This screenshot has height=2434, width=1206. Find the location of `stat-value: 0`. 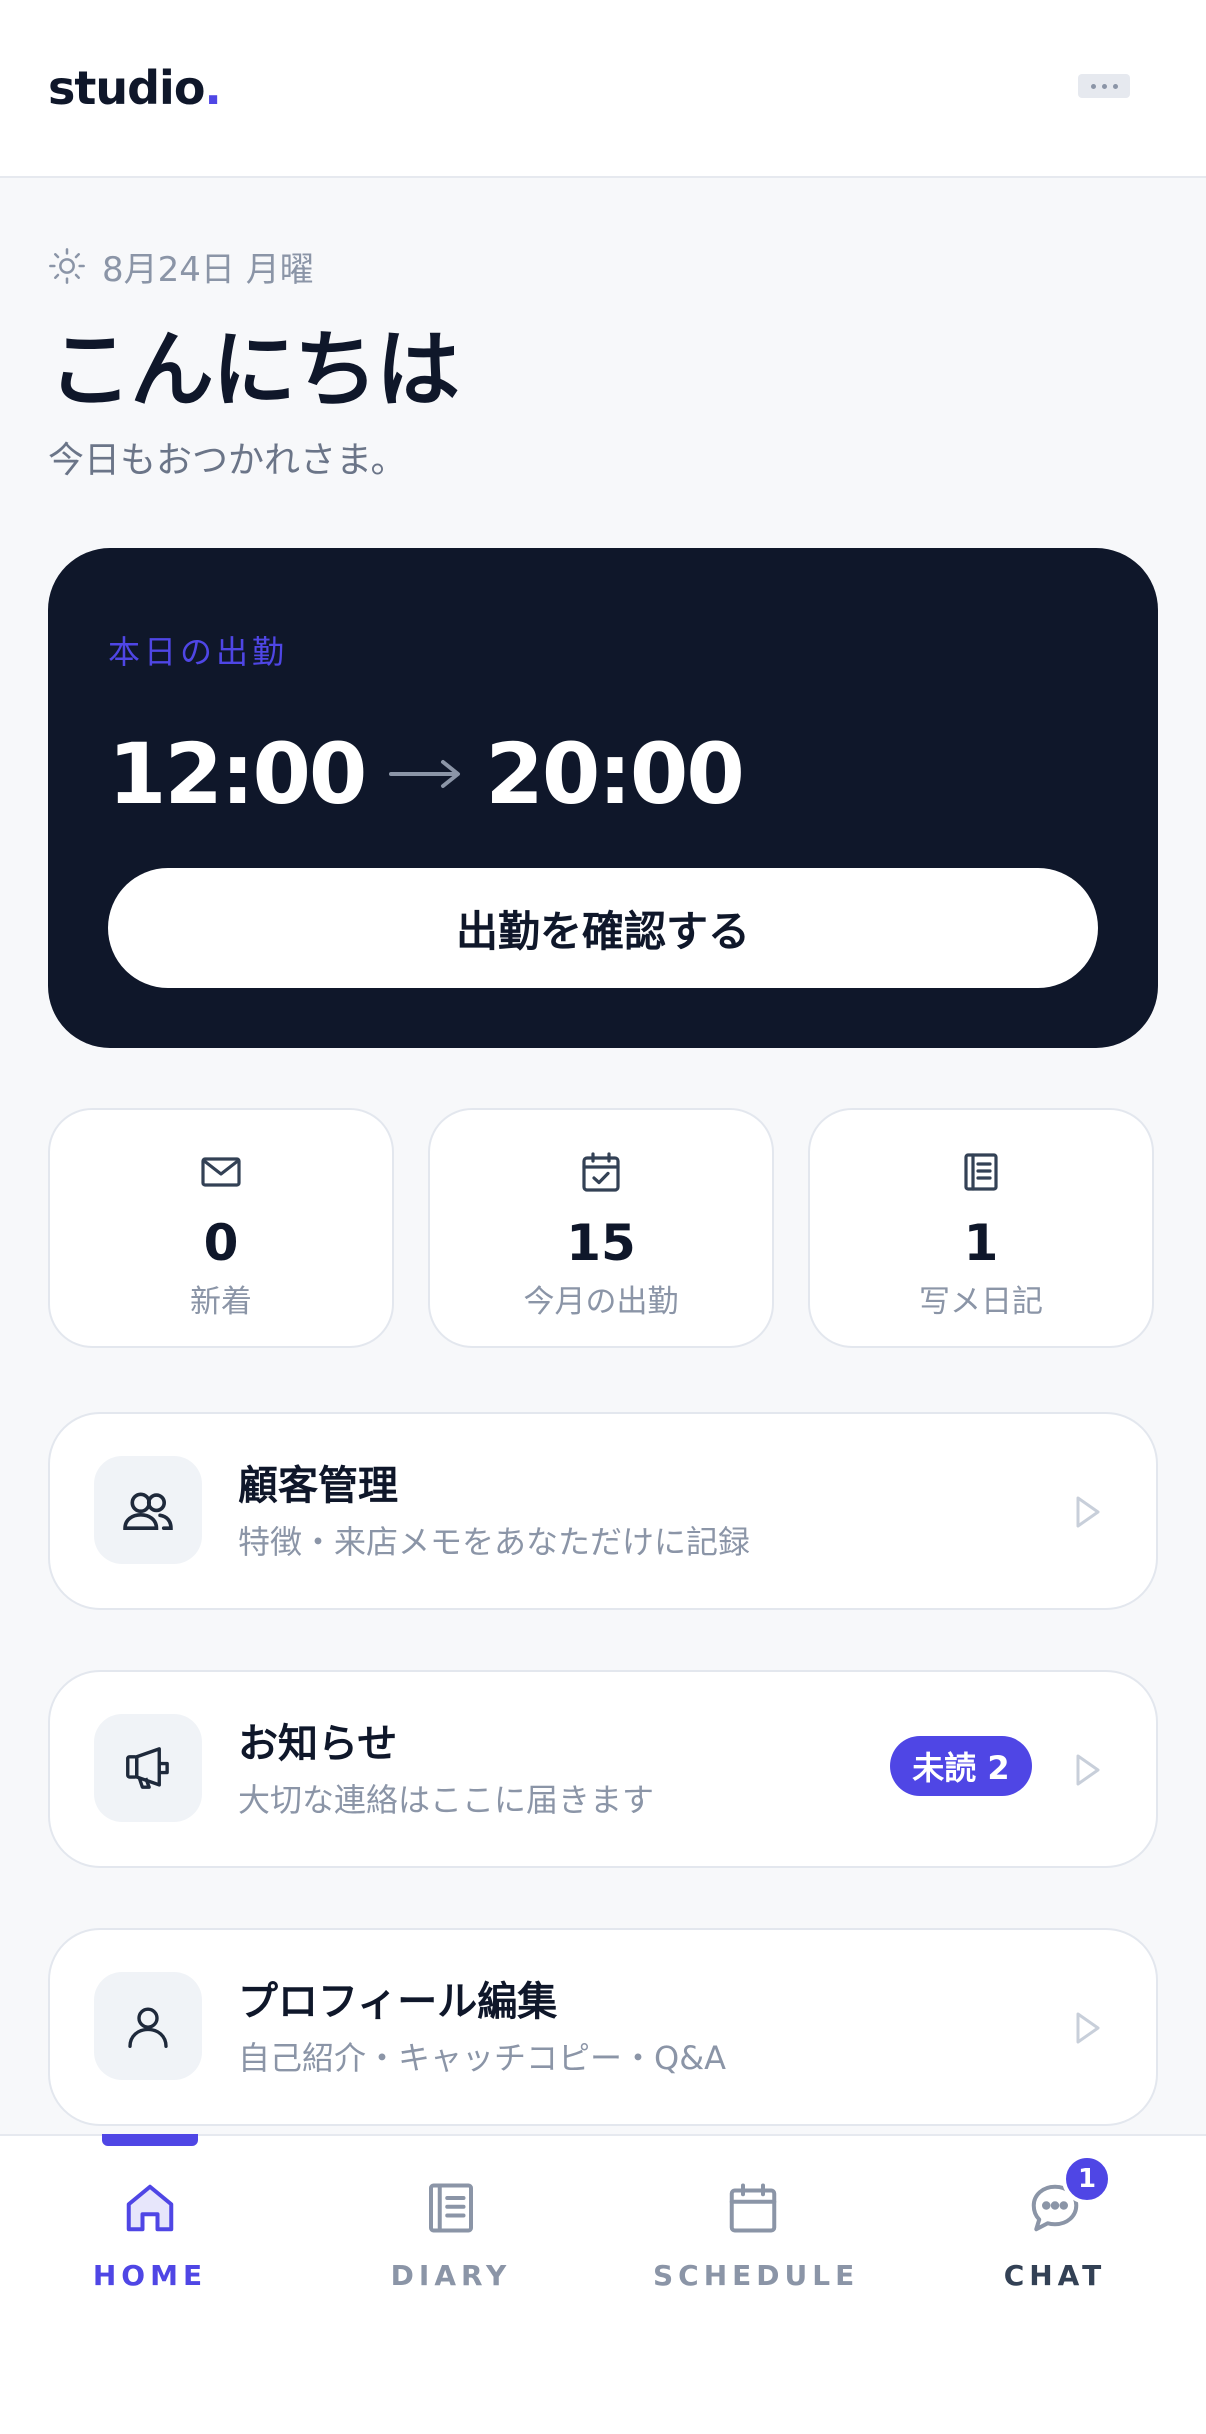

stat-value: 0 is located at coordinates (221, 1243).